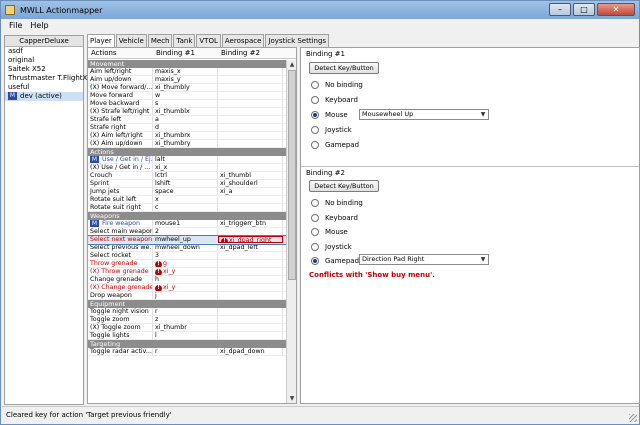 The width and height of the screenshot is (640, 425). I want to click on binding-1-cell: h, so click(185, 279).